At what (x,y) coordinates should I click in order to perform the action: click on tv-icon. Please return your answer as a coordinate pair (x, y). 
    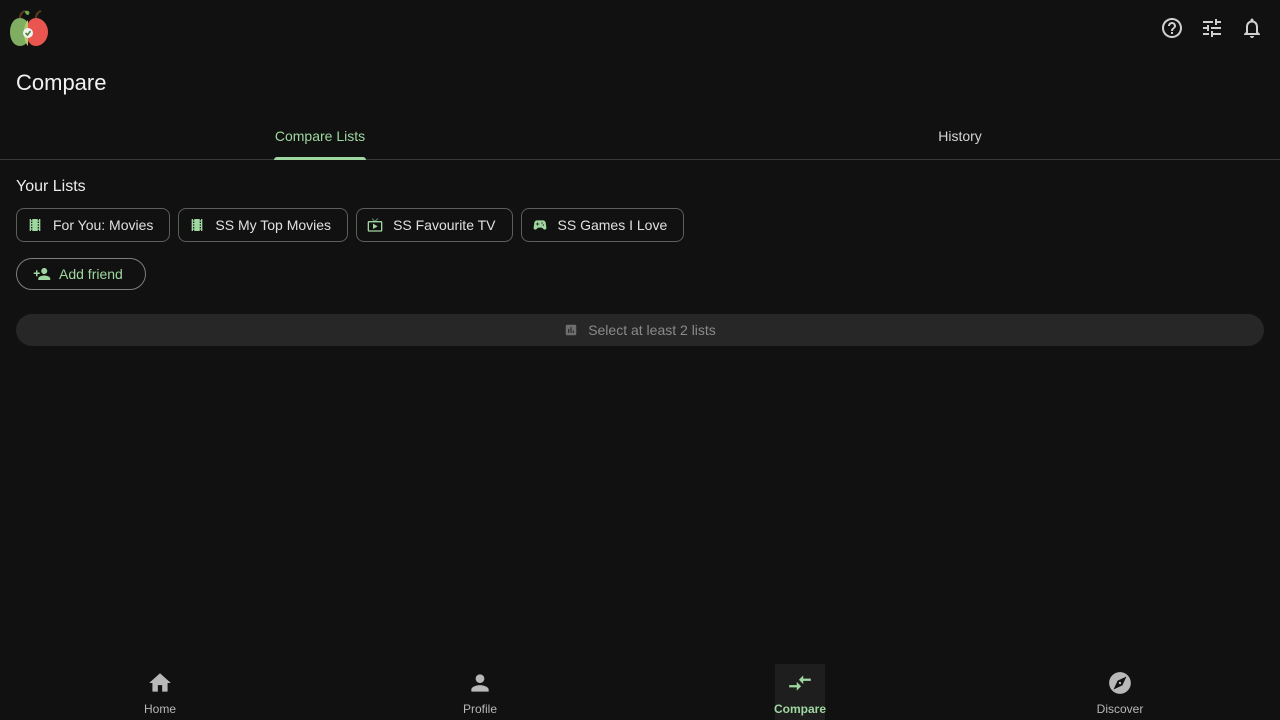
    Looking at the image, I should click on (375, 225).